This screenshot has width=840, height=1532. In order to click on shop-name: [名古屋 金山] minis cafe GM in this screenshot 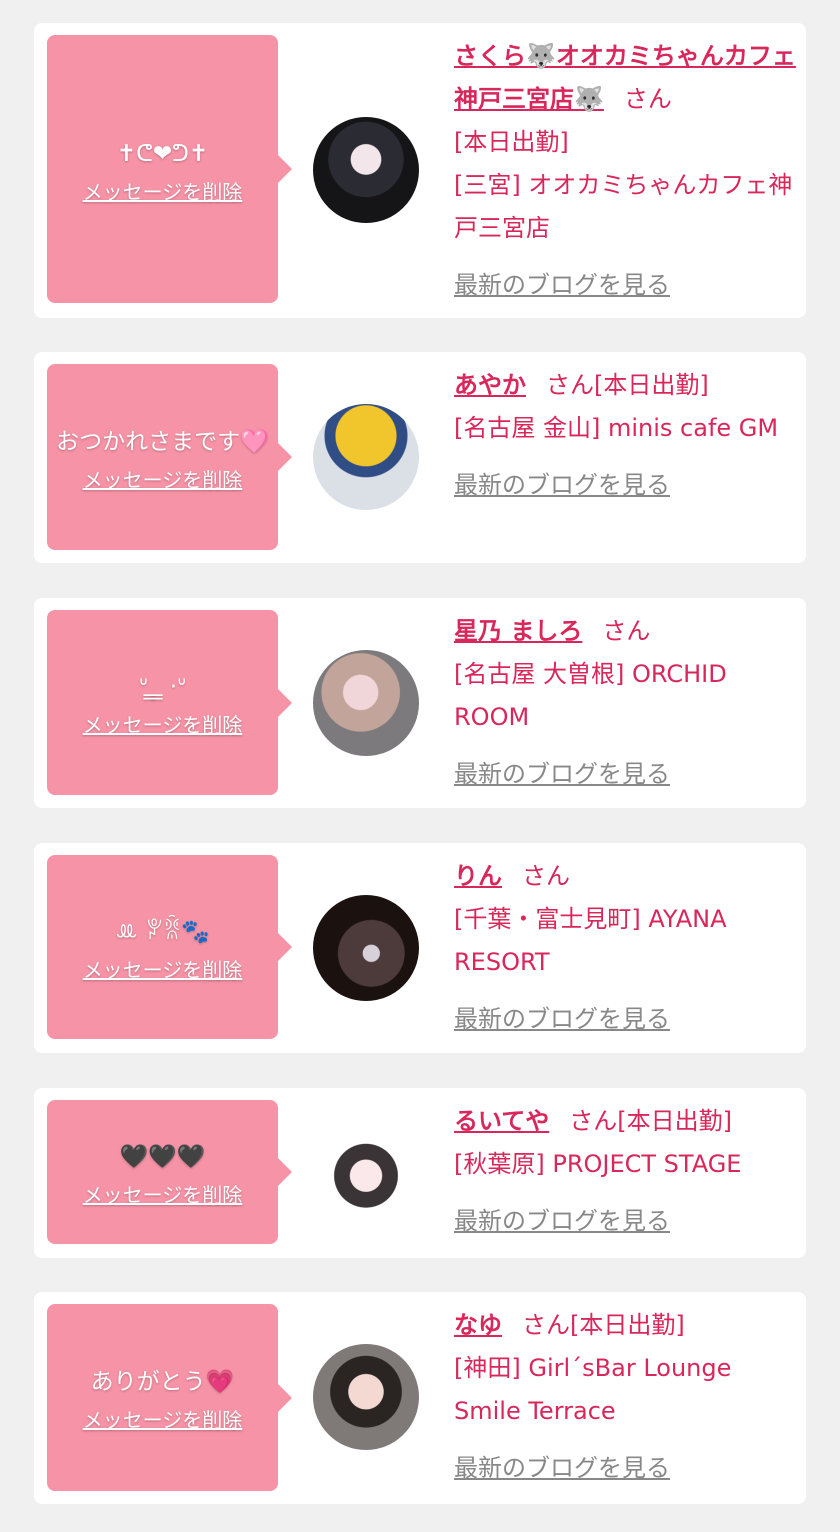, I will do `click(616, 428)`.